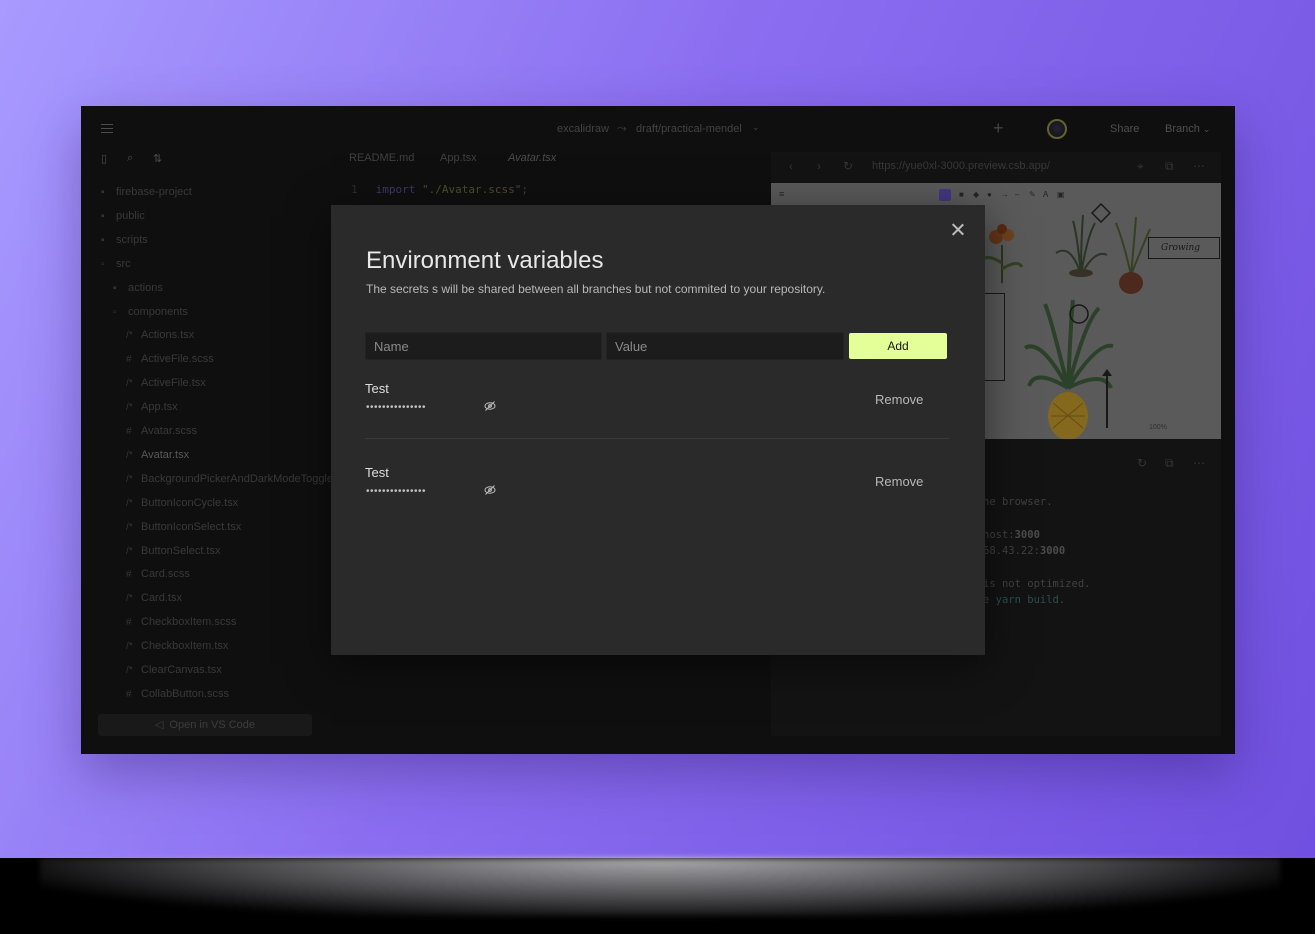 This screenshot has height=934, width=1315. Describe the element at coordinates (485, 260) in the screenshot. I see `modal-title: Environment variables` at that location.